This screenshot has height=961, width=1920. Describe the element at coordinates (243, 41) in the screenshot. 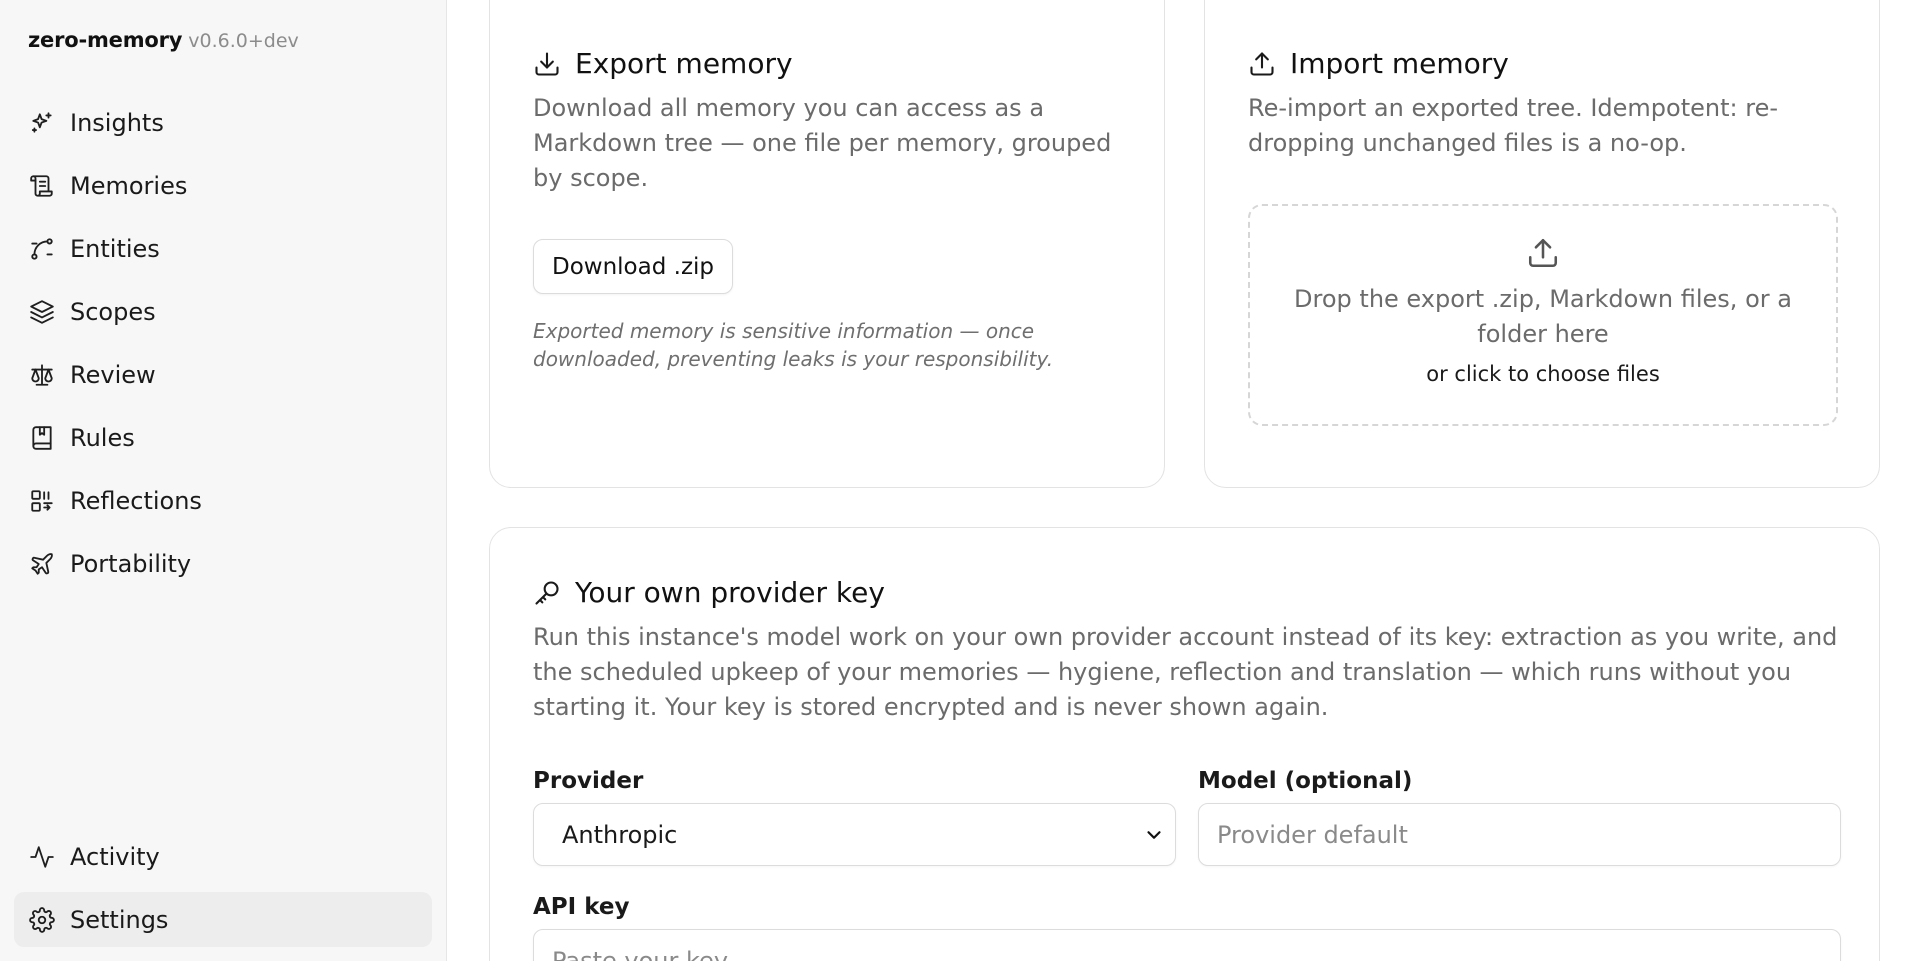

I see `app-version: v0.6.0+dev` at that location.